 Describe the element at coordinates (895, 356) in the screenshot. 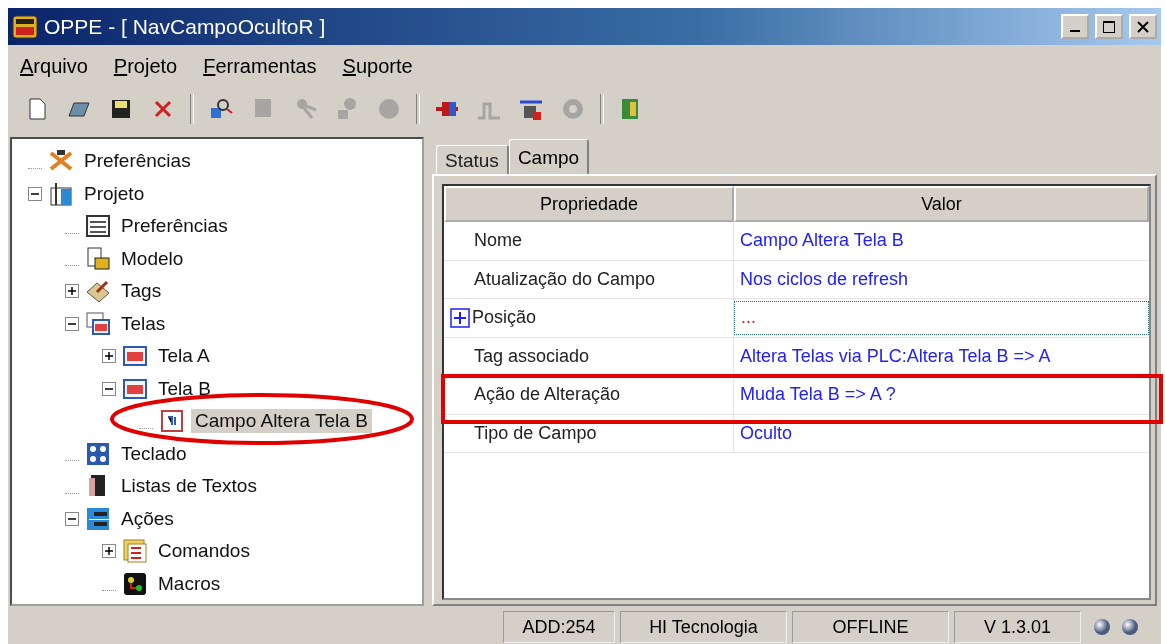

I see `property-value: Altera Telas via PLC:Altera Tela B => A` at that location.